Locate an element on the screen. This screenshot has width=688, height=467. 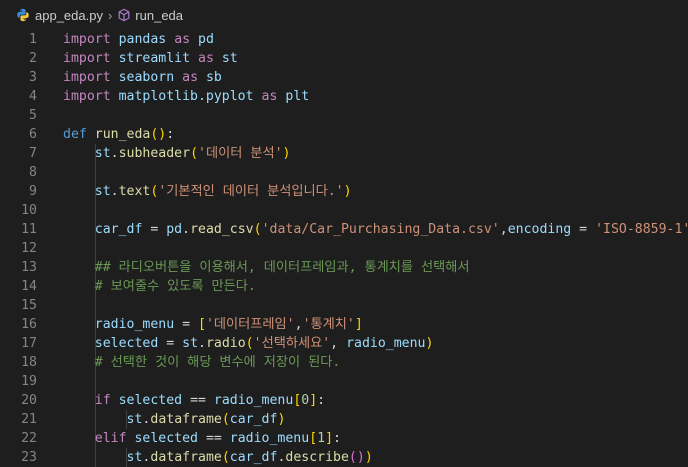
code-text: # 보여줄수 있도록 만든다. is located at coordinates (159, 286).